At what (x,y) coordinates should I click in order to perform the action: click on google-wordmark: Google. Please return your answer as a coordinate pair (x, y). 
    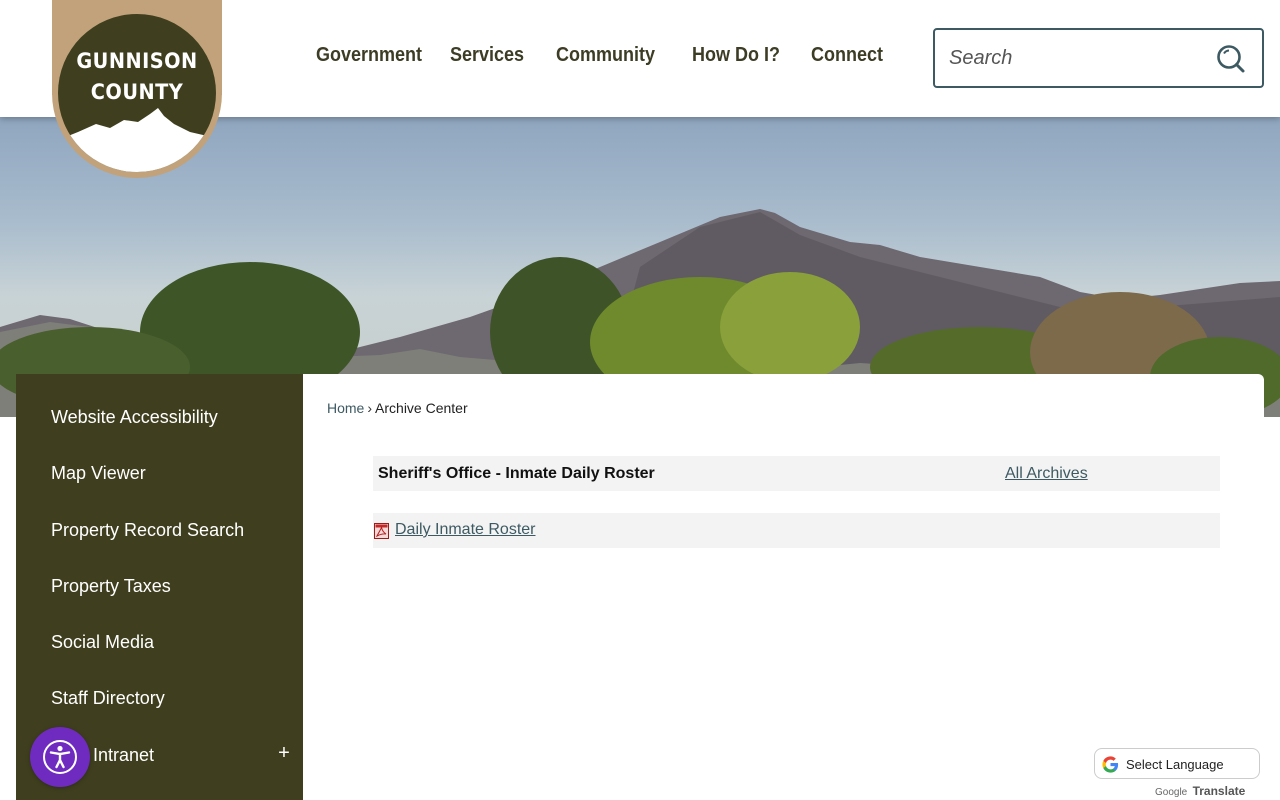
    Looking at the image, I should click on (1171, 792).